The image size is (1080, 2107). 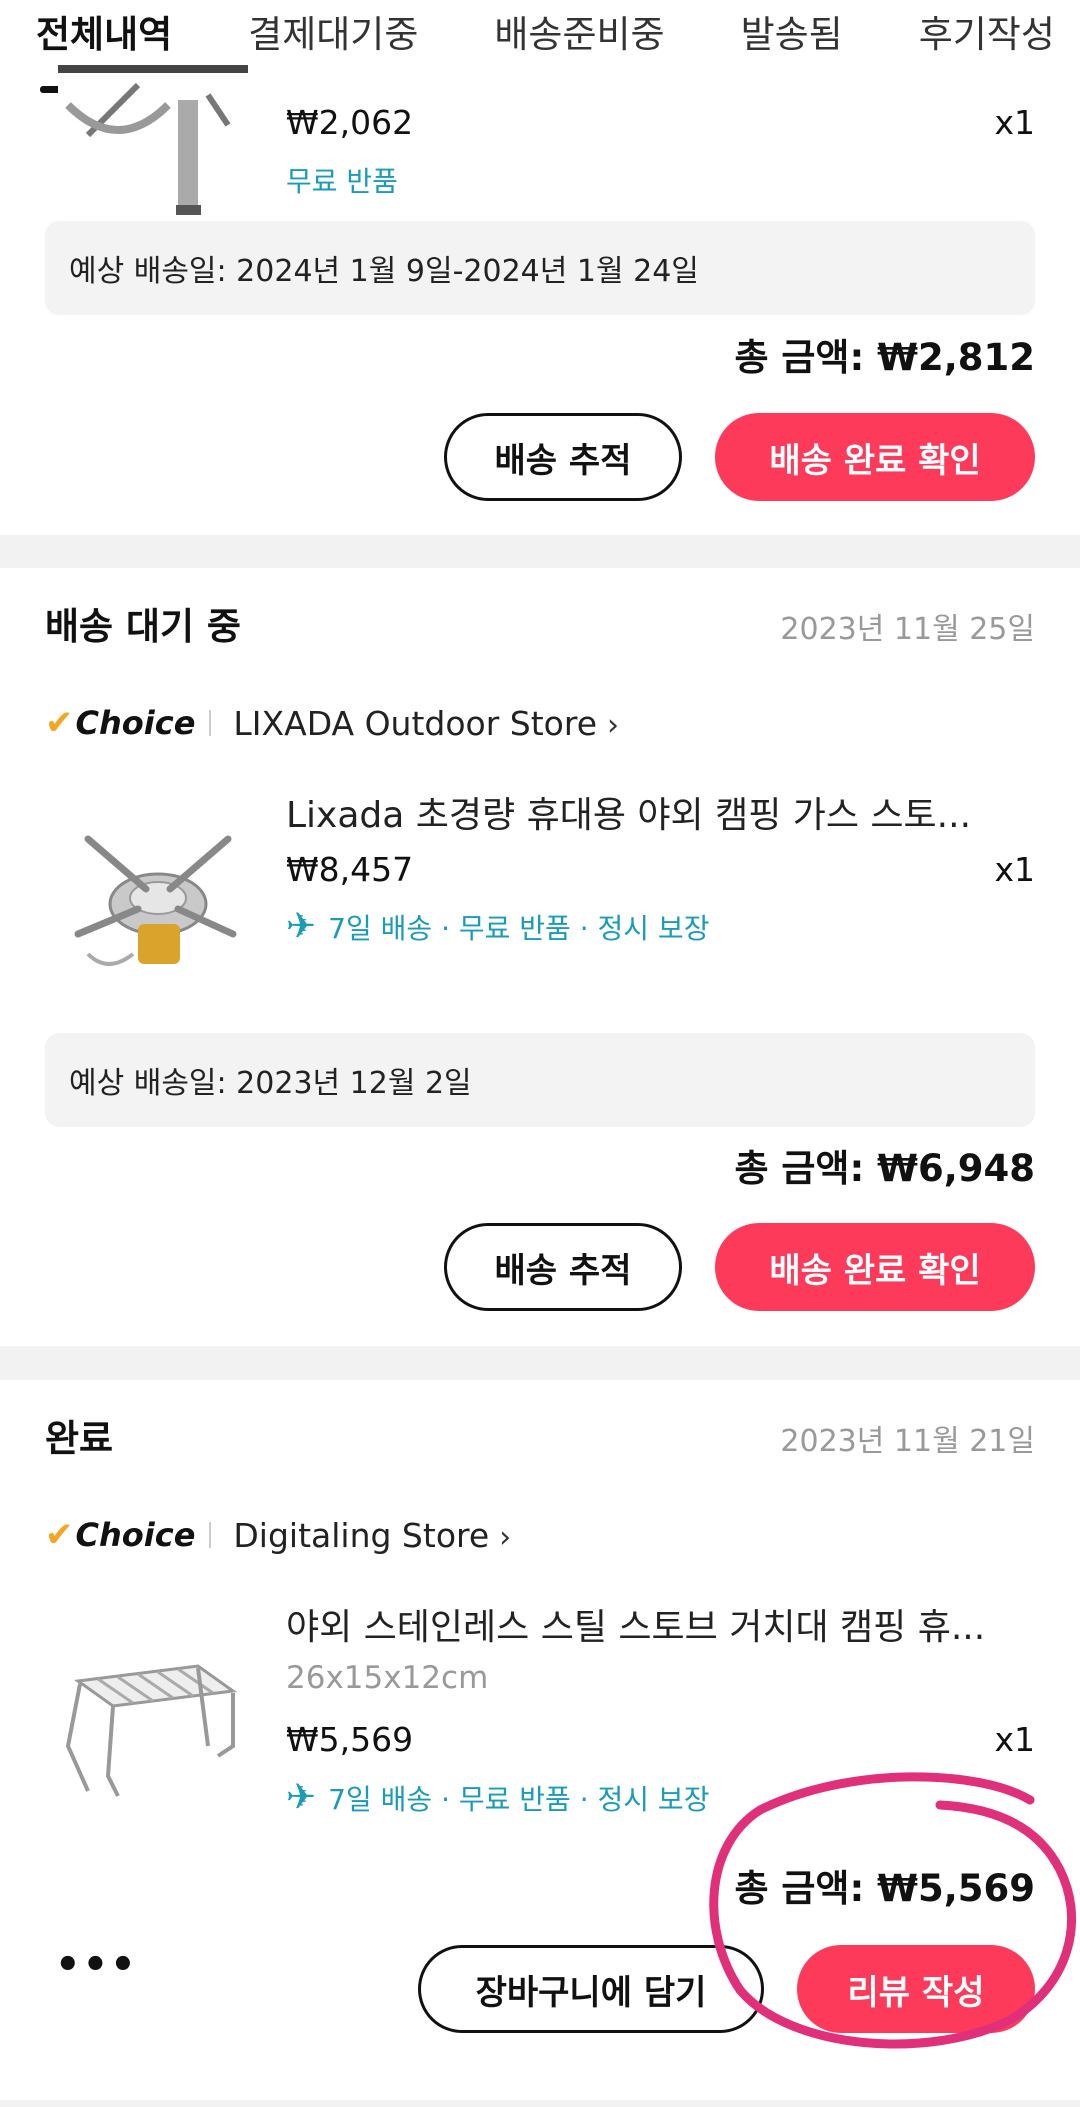 What do you see at coordinates (916, 1989) in the screenshot?
I see `write-review-button: 리뷰 작성` at bounding box center [916, 1989].